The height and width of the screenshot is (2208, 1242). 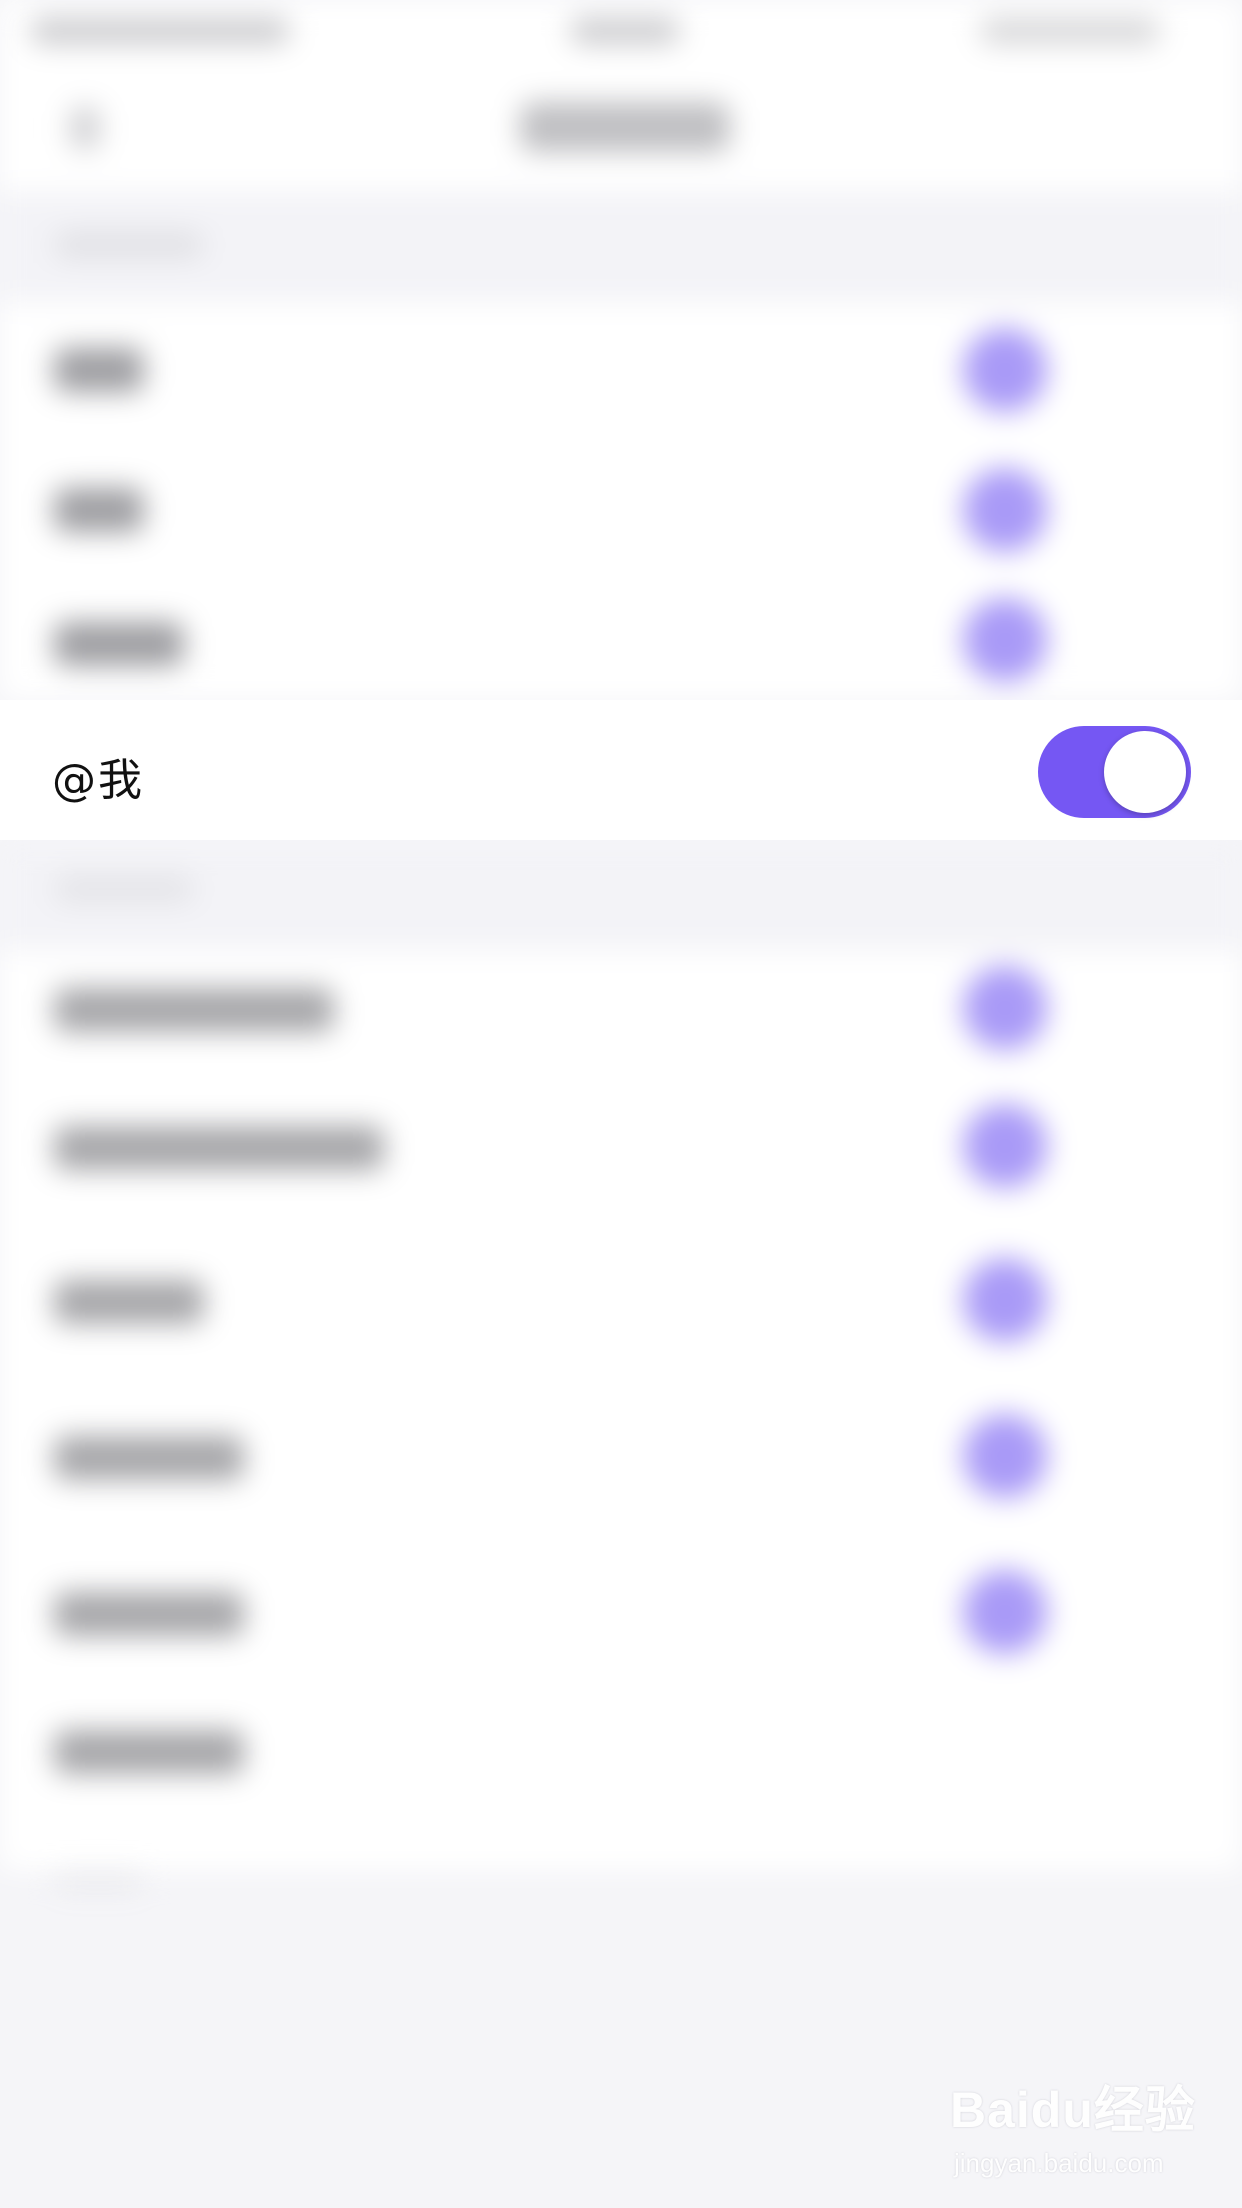 What do you see at coordinates (98, 780) in the screenshot?
I see `row-label: @我` at bounding box center [98, 780].